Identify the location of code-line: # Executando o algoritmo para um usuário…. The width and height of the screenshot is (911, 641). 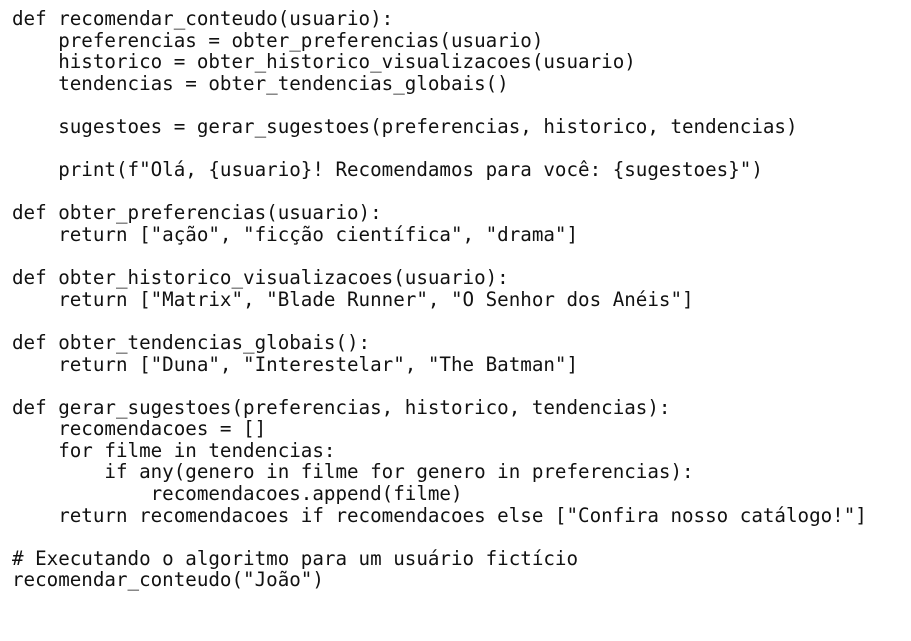
(295, 558).